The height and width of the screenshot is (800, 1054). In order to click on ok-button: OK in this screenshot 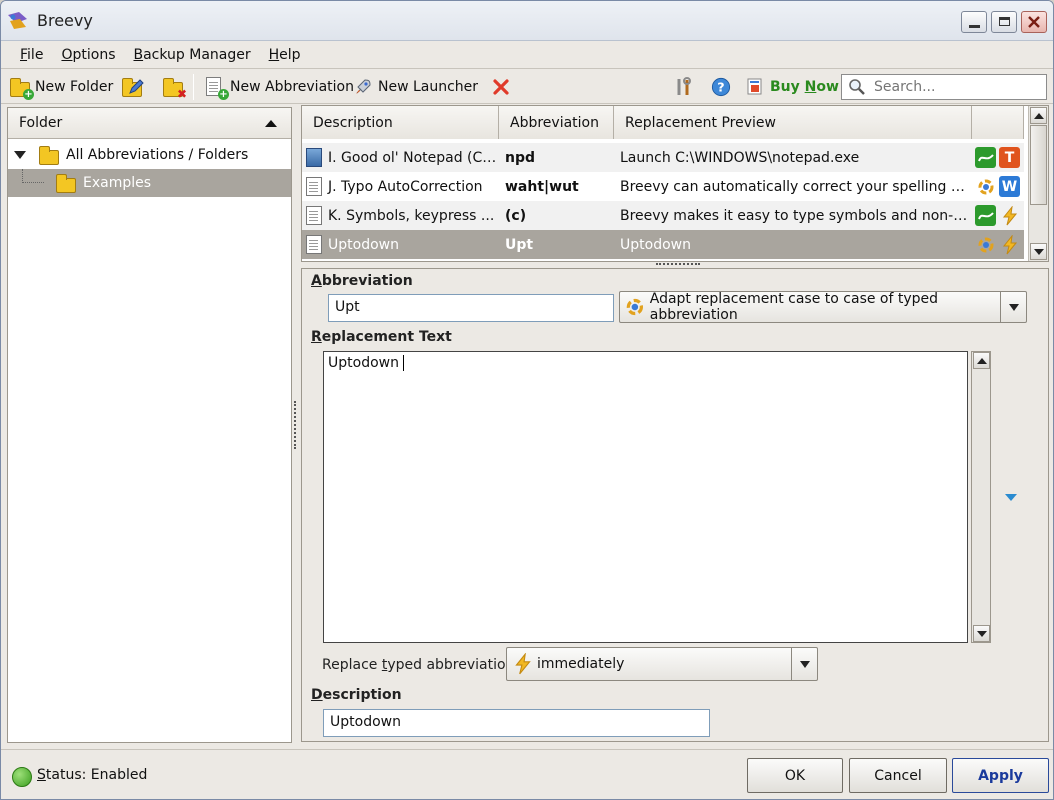, I will do `click(795, 775)`.